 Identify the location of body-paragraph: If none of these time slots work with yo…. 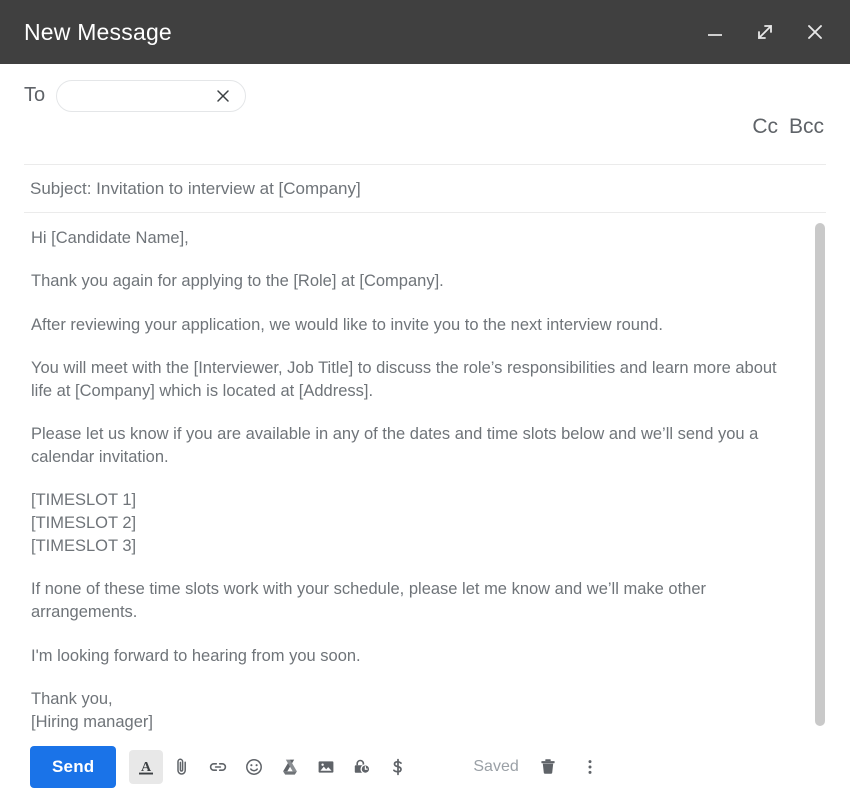
(369, 601).